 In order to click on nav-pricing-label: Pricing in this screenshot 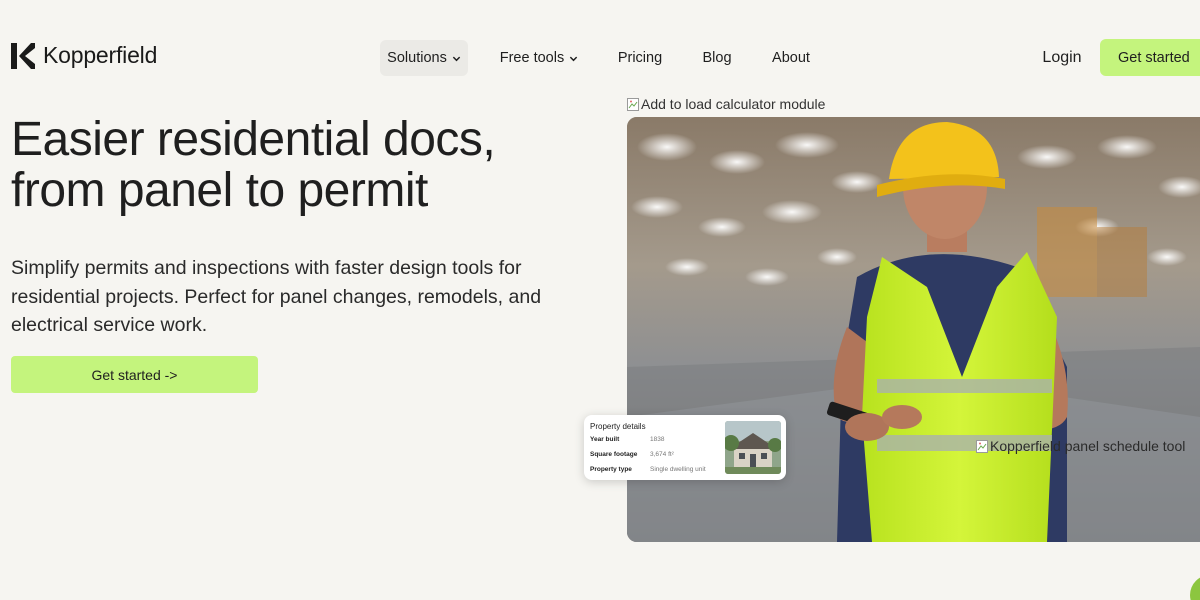, I will do `click(640, 58)`.